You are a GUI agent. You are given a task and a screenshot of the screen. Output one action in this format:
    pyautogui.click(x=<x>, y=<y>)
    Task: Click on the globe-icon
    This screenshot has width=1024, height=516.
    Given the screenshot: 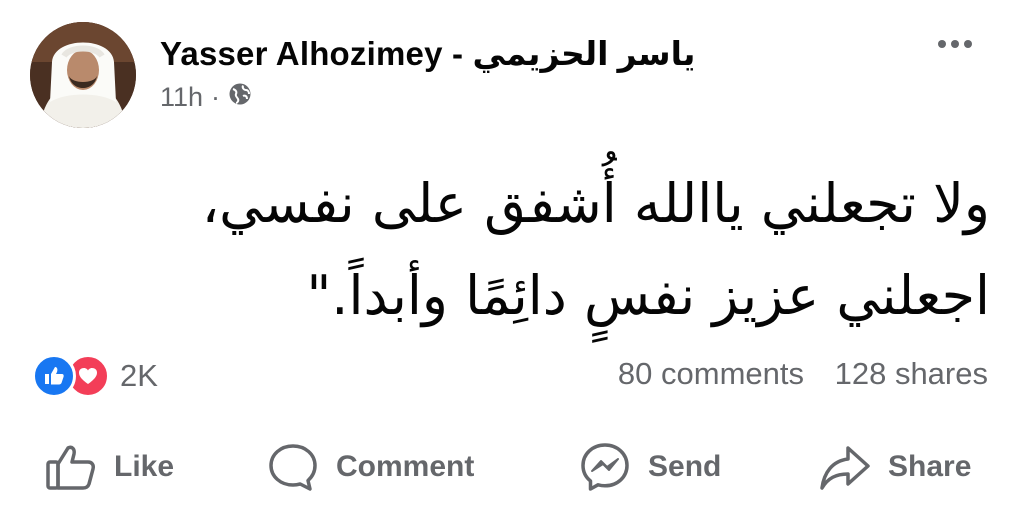 What is the action you would take?
    pyautogui.click(x=240, y=97)
    